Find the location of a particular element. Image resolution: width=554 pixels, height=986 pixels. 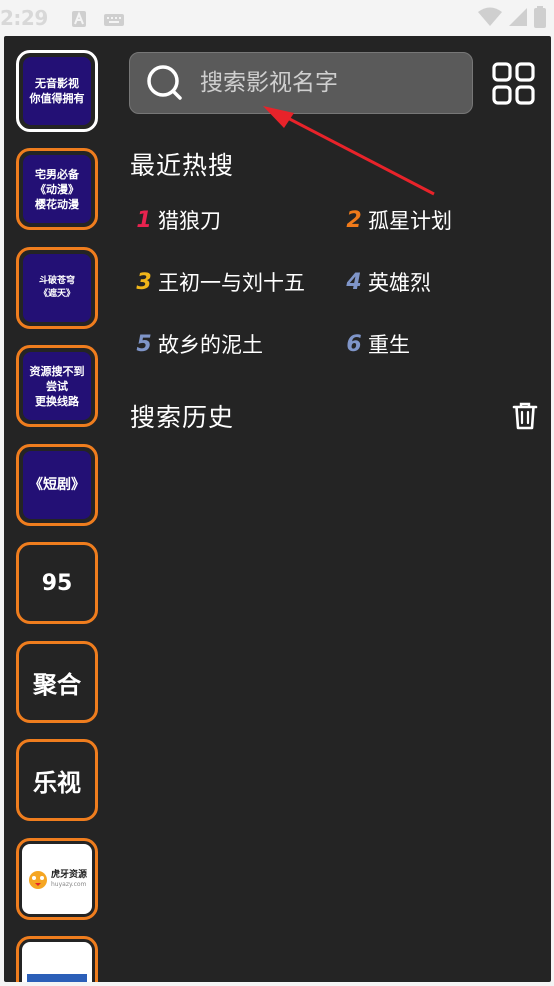

battery-icon is located at coordinates (540, 19).